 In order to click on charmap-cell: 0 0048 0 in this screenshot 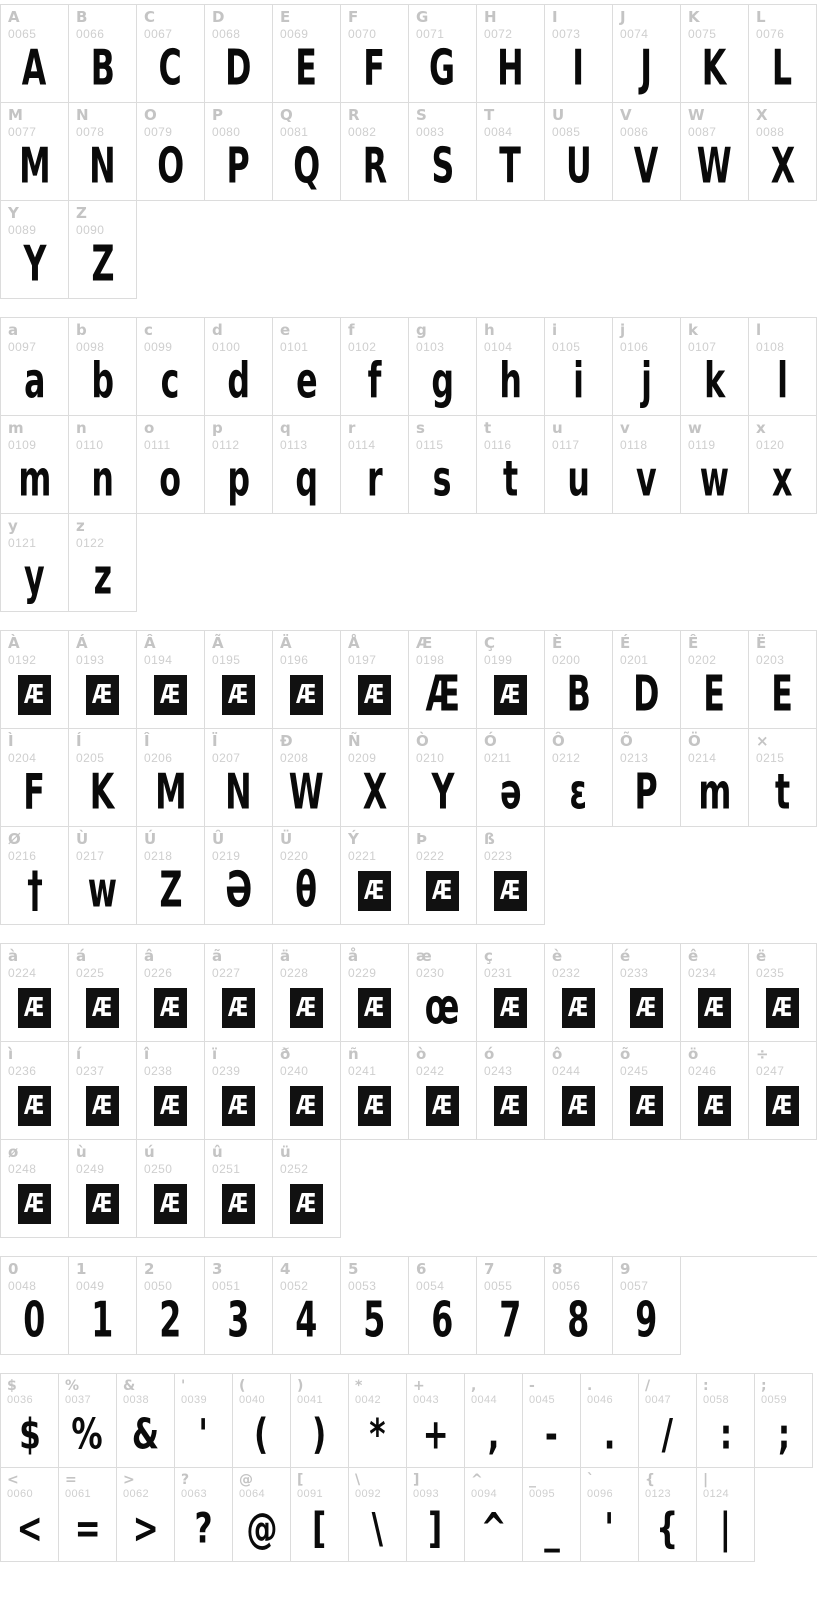, I will do `click(35, 1306)`.